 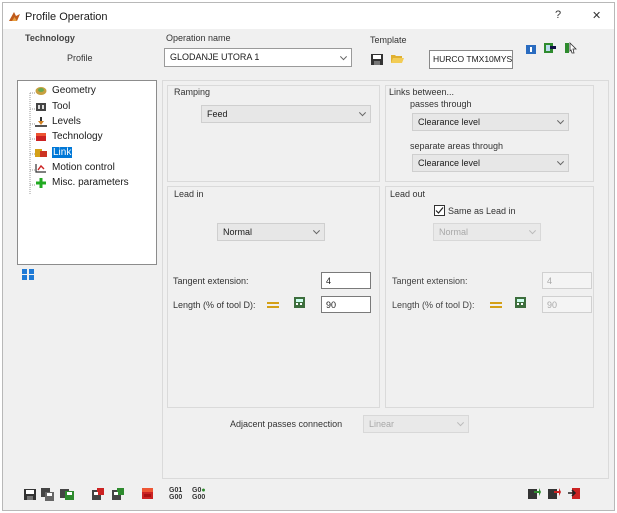 I want to click on lead-out-label: Lead out, so click(x=408, y=194).